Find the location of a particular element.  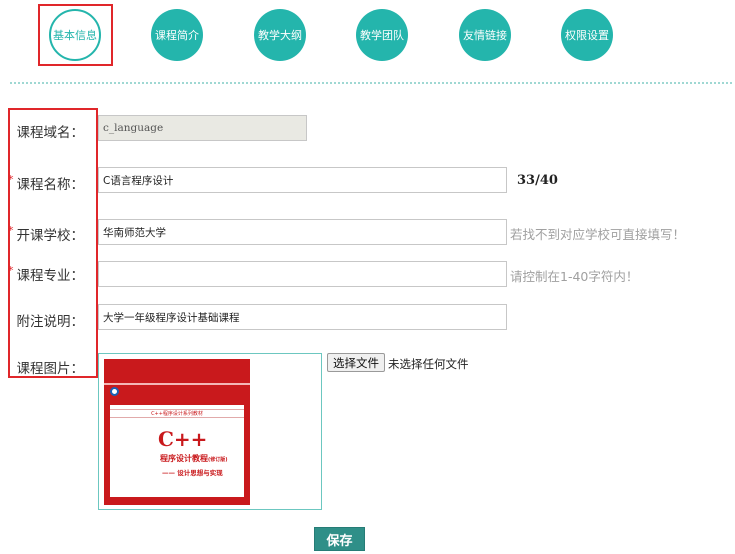

tab-permissions: 权限设置 is located at coordinates (587, 35).